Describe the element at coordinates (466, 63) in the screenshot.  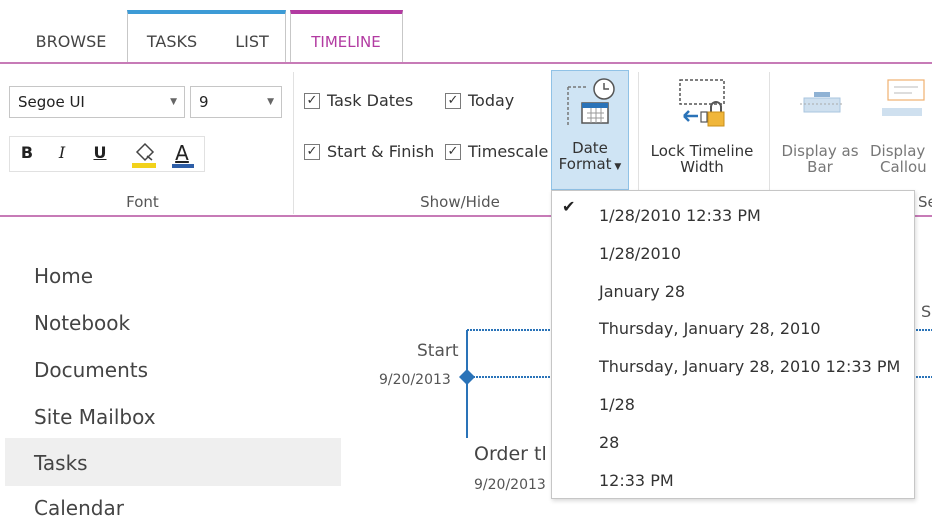
I see `ribbon-accent-line` at that location.